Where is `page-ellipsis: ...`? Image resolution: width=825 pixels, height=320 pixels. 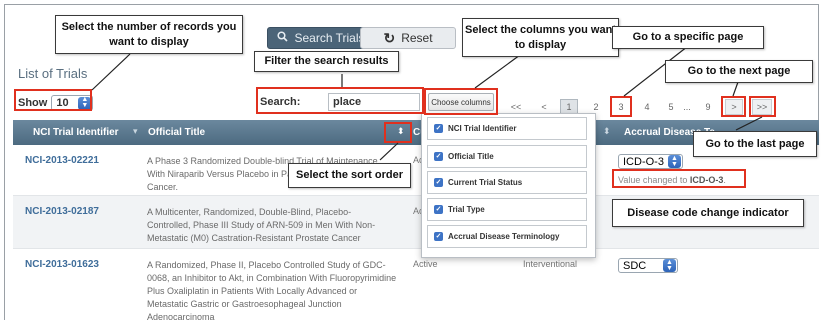 page-ellipsis: ... is located at coordinates (687, 107).